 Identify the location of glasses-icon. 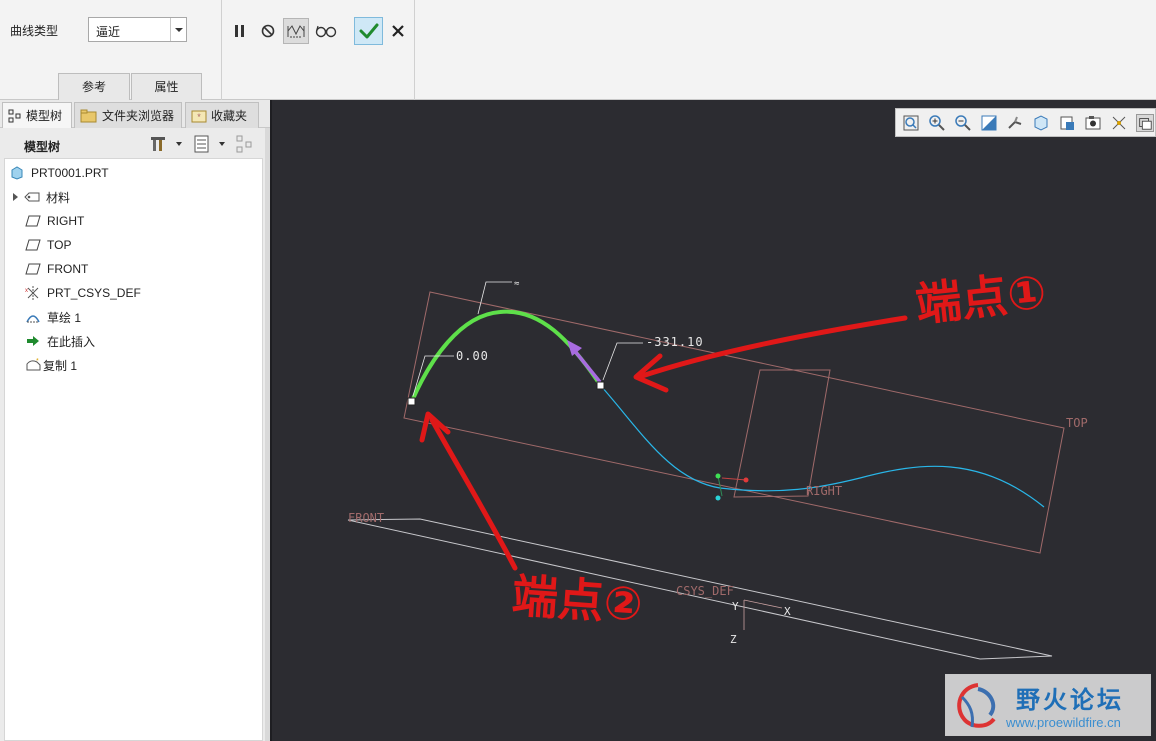
(326, 31).